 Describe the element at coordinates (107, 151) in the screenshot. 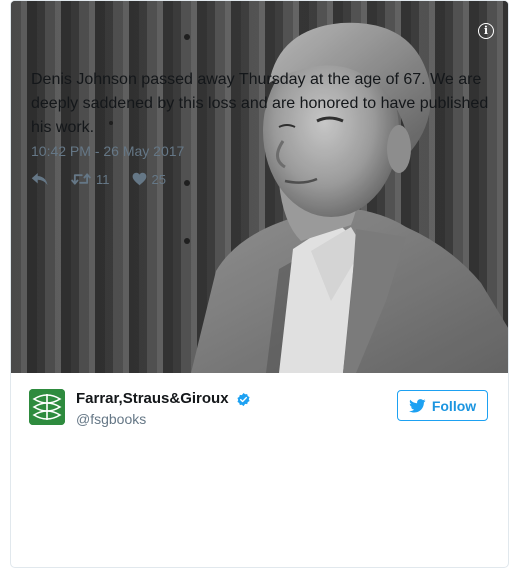

I see `tweet-timestamp: 10:42 PM - 26 May 2017` at that location.